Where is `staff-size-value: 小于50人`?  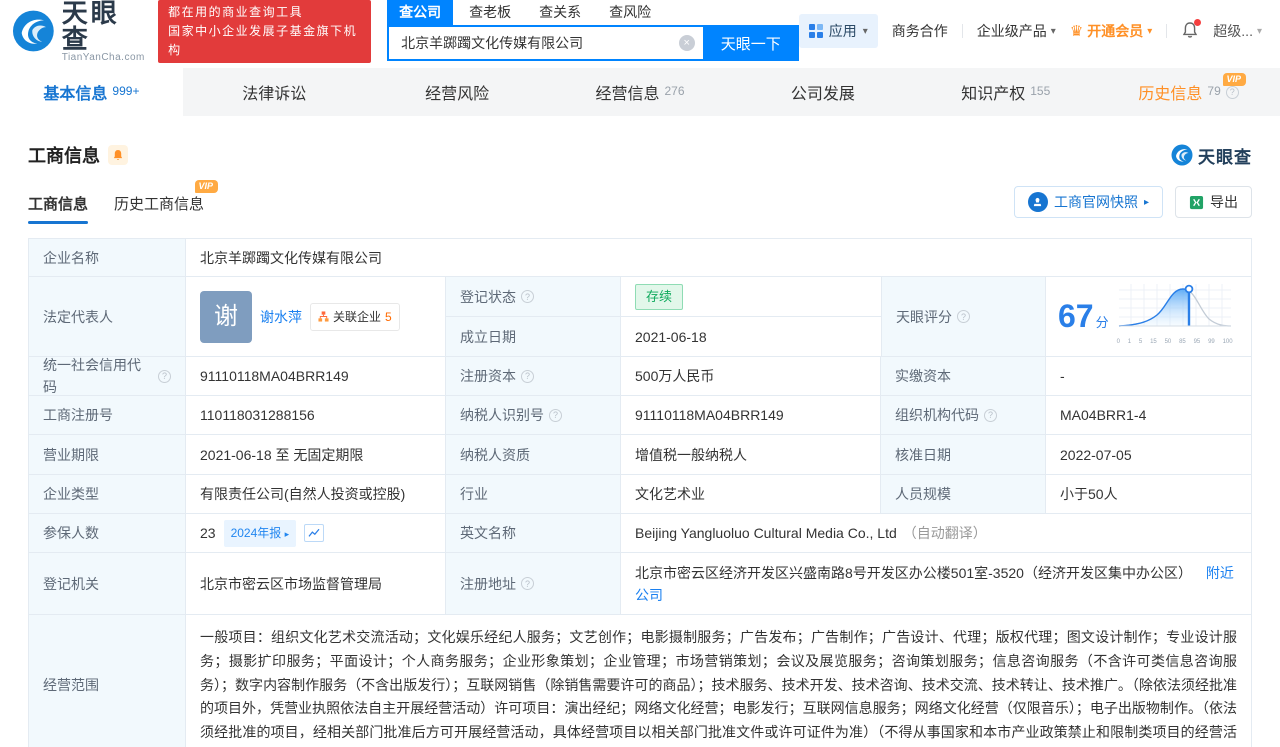
staff-size-value: 小于50人 is located at coordinates (1148, 494).